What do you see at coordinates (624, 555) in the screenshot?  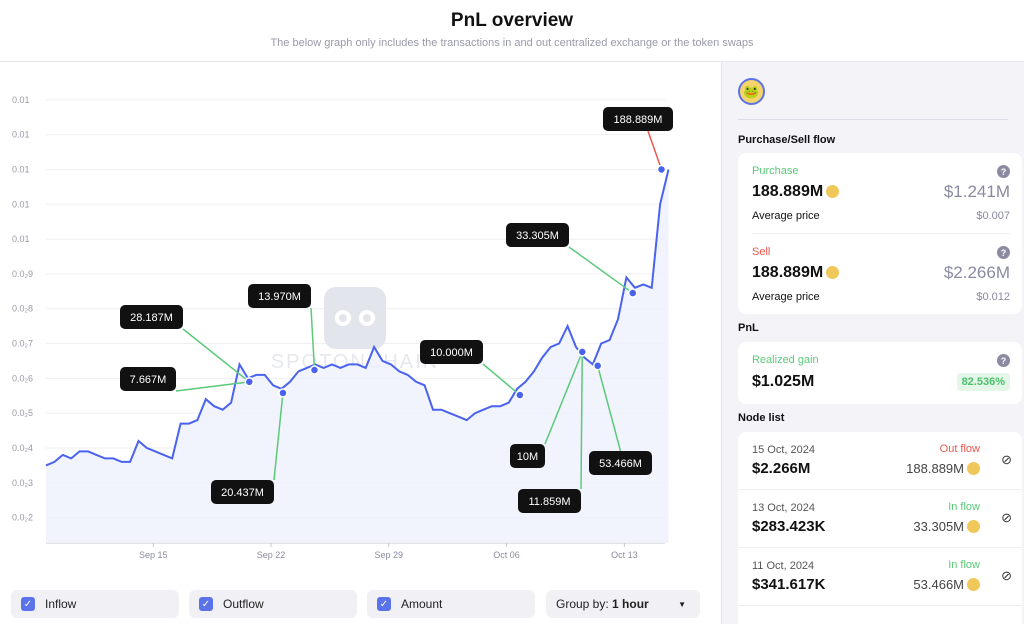 I see `x-tick-label: Oct 13` at bounding box center [624, 555].